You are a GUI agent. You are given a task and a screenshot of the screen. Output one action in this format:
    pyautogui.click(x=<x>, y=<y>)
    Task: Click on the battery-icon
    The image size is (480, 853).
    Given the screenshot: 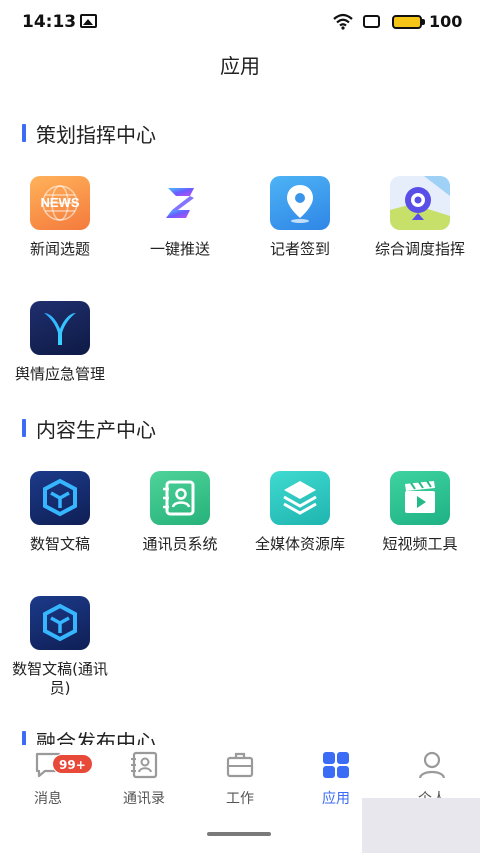 What is the action you would take?
    pyautogui.click(x=407, y=22)
    